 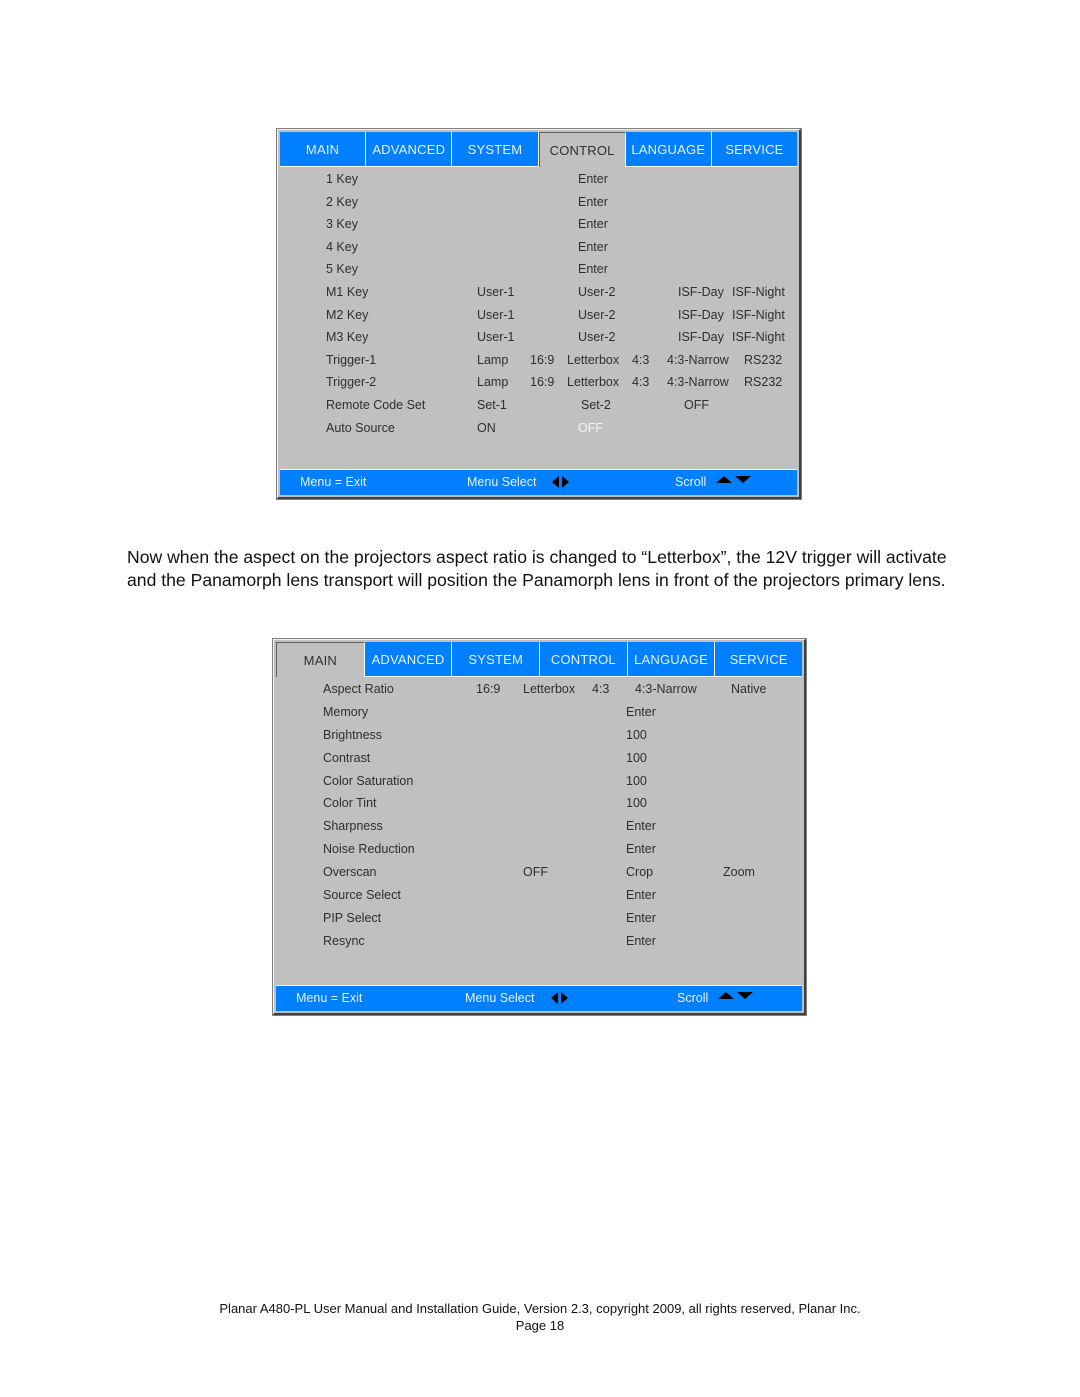 I want to click on menu-row-memory: Memory Enter, so click(x=539, y=712).